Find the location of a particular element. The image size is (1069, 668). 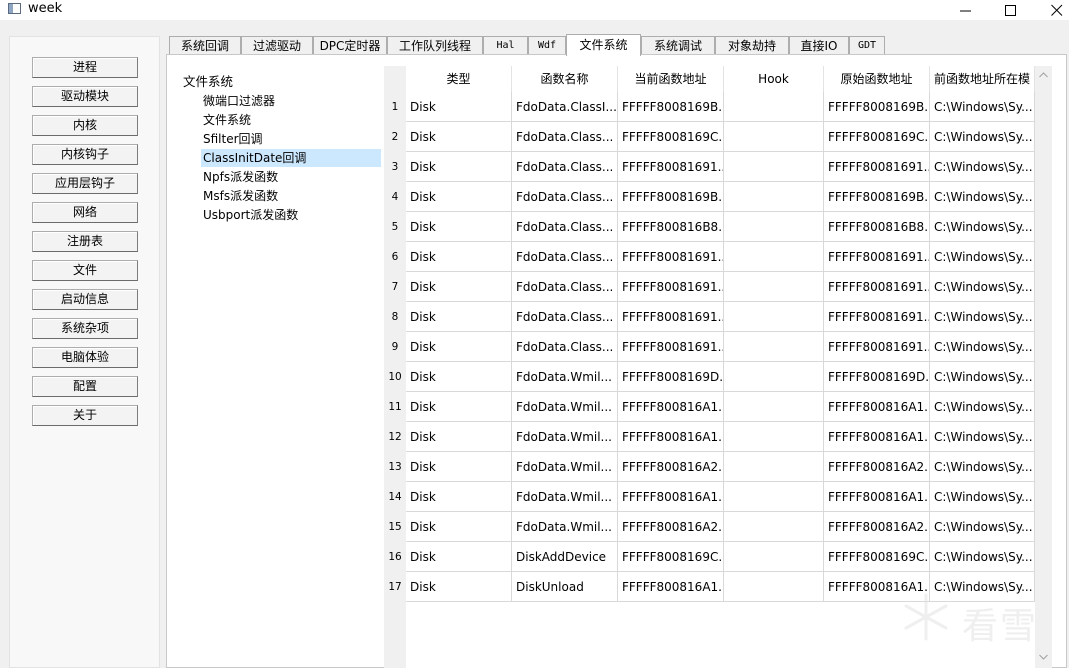

vertical-scrollbar is located at coordinates (1043, 367).